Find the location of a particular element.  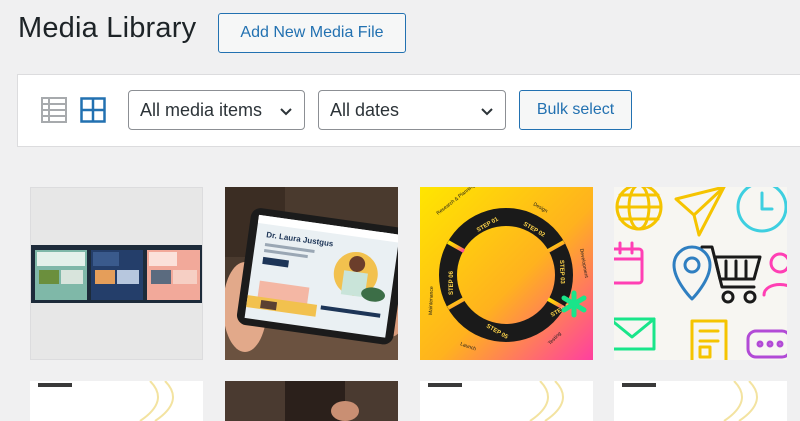

bulk-select-button: Bulk select is located at coordinates (575, 110).